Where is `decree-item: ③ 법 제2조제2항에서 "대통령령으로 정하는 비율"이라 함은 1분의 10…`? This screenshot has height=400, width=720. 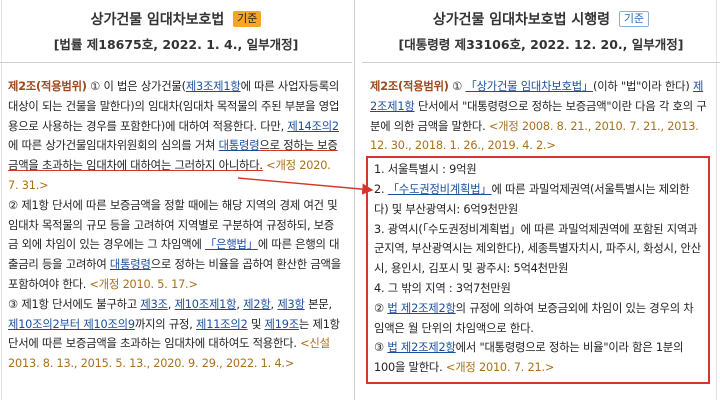 decree-item: ③ 법 제2조제2항에서 "대통령령으로 정하는 비율"이라 함은 1분의 10… is located at coordinates (538, 358).